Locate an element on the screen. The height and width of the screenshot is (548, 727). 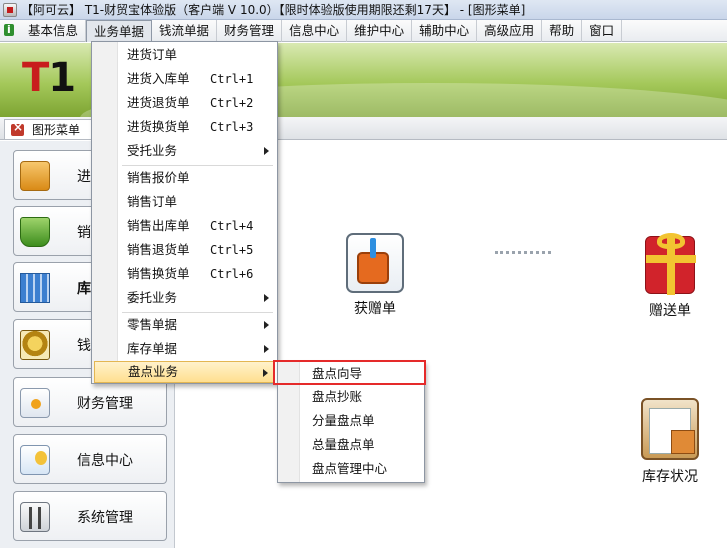
menu-item-consigned-business: 受托业务 is located at coordinates (184, 151).